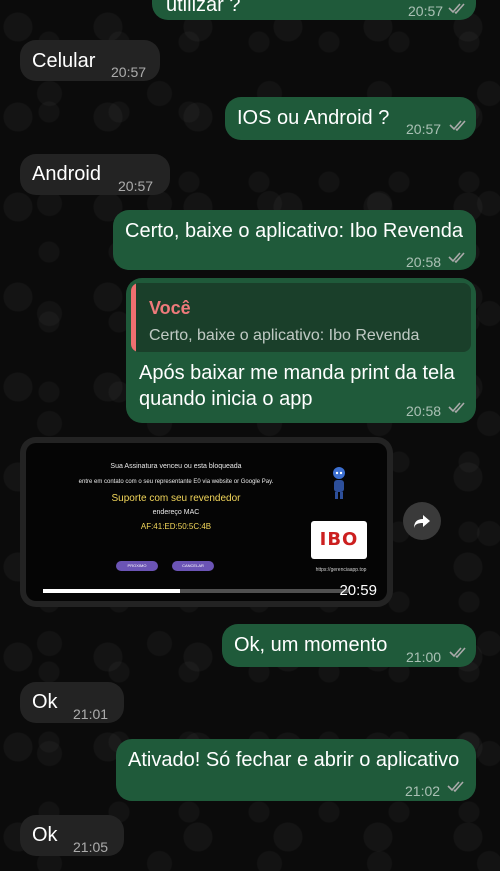  I want to click on message-outgoing: IOS ou Android ? 20:57, so click(350, 118).